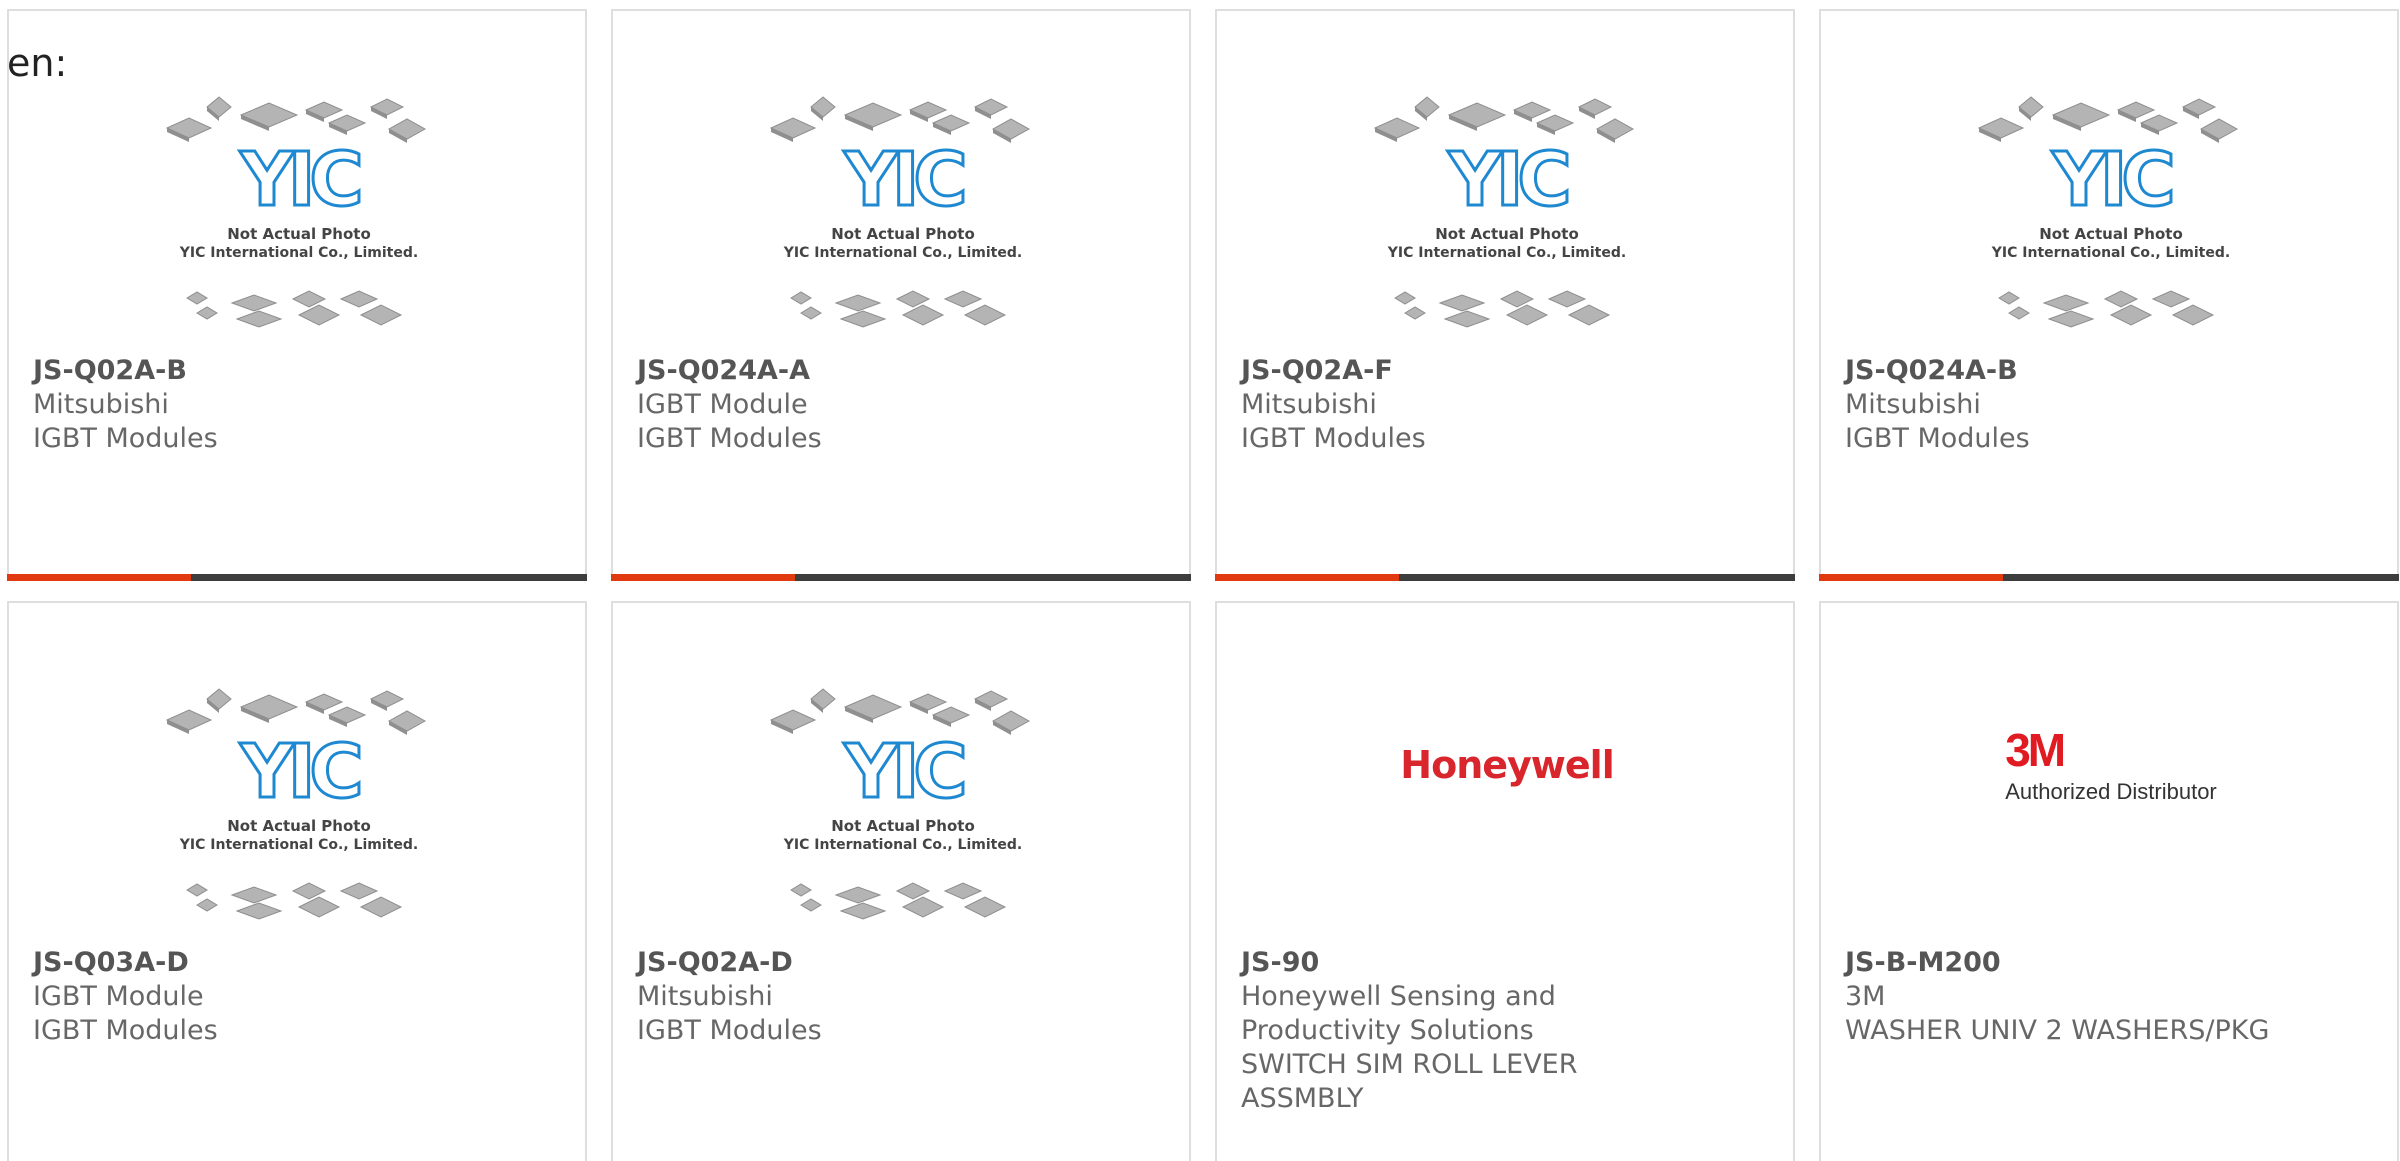  I want to click on part-number-link: JS-Q024A-B, so click(2109, 371).